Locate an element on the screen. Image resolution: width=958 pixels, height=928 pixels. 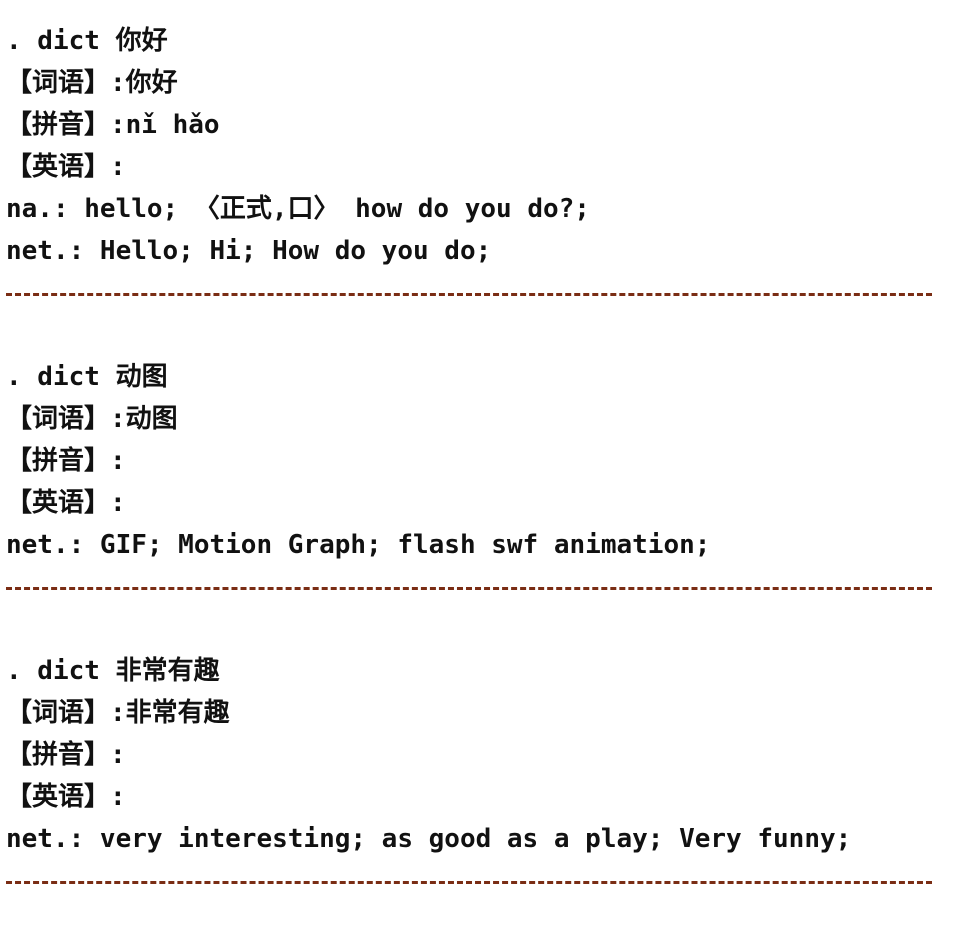
word-line: 【词语】:非常有趣 is located at coordinates (118, 713).